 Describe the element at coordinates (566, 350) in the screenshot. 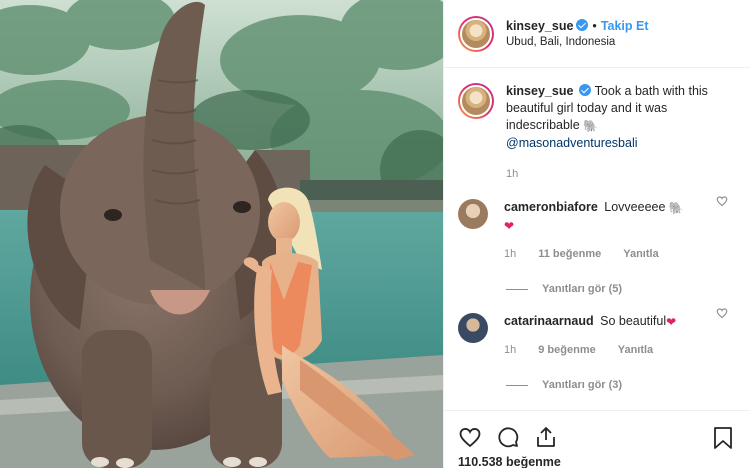

I see `comment-likes-count: 9 beğenme` at that location.